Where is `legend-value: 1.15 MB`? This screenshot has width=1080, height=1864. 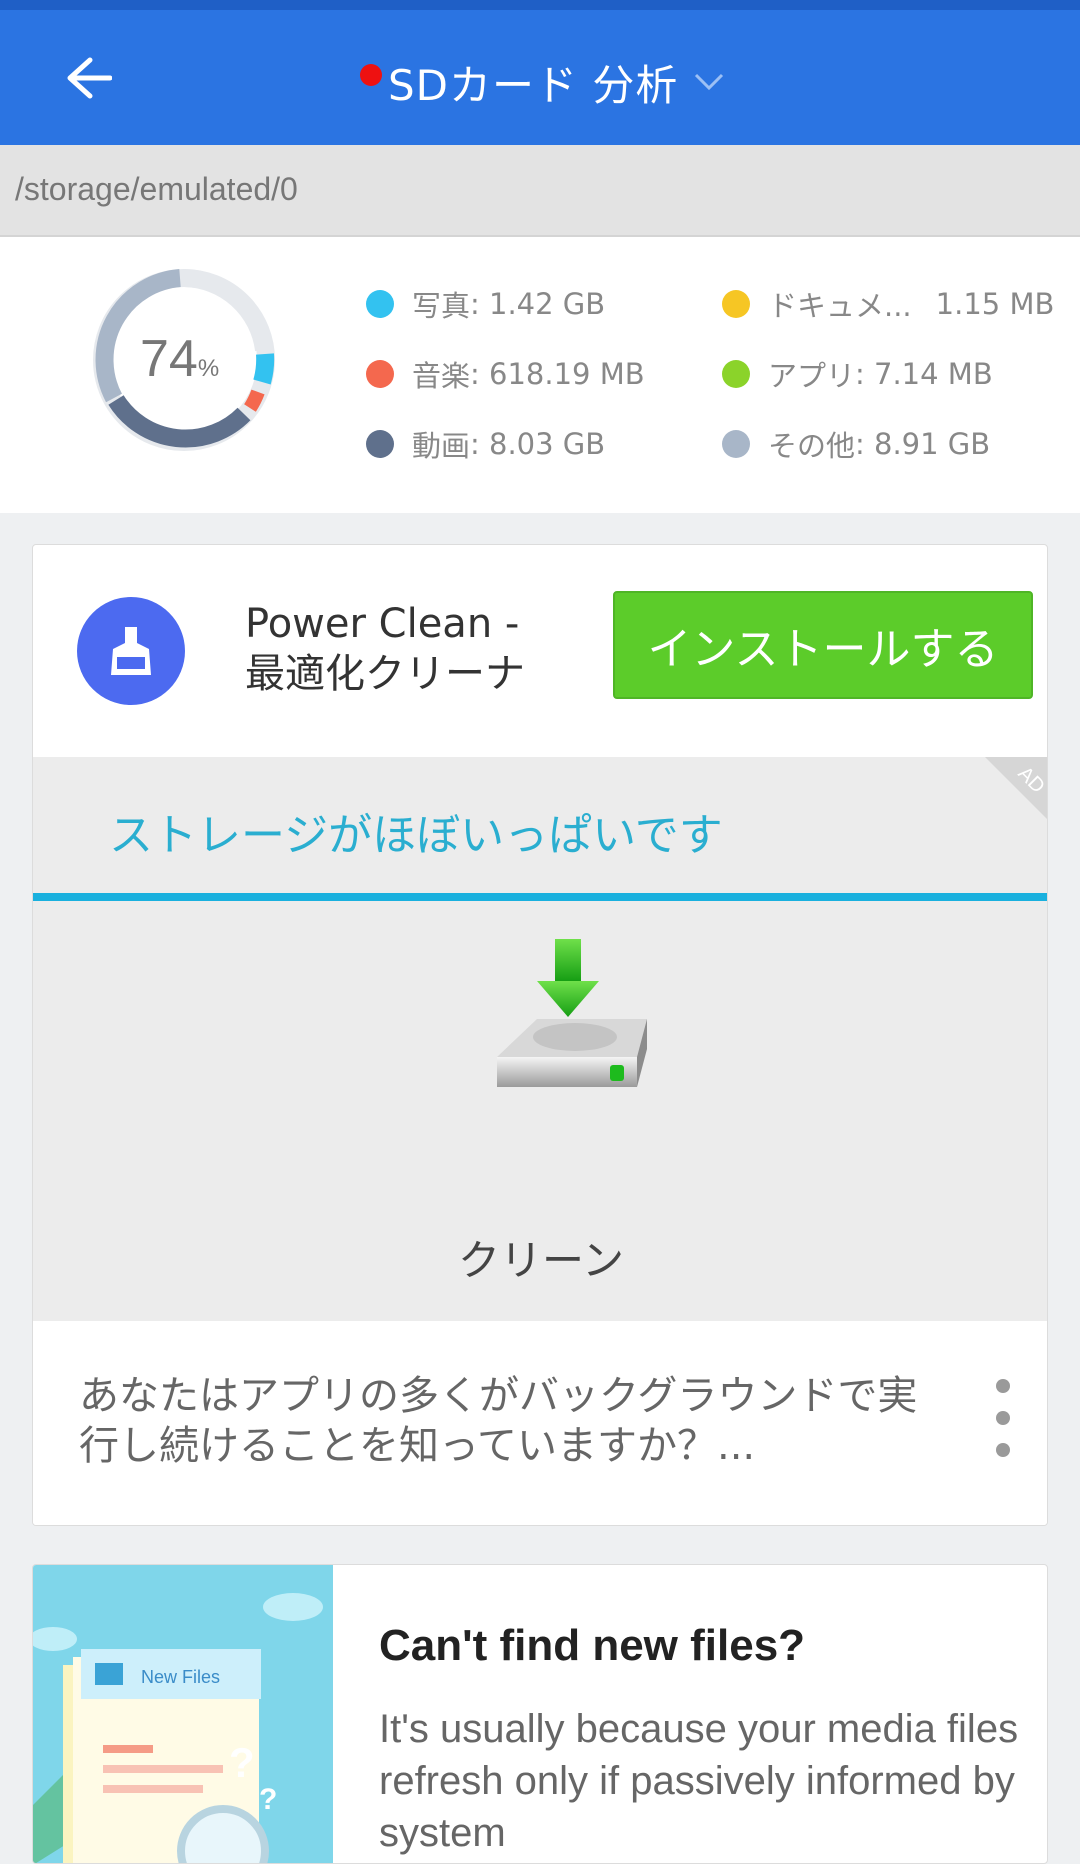
legend-value: 1.15 MB is located at coordinates (995, 304).